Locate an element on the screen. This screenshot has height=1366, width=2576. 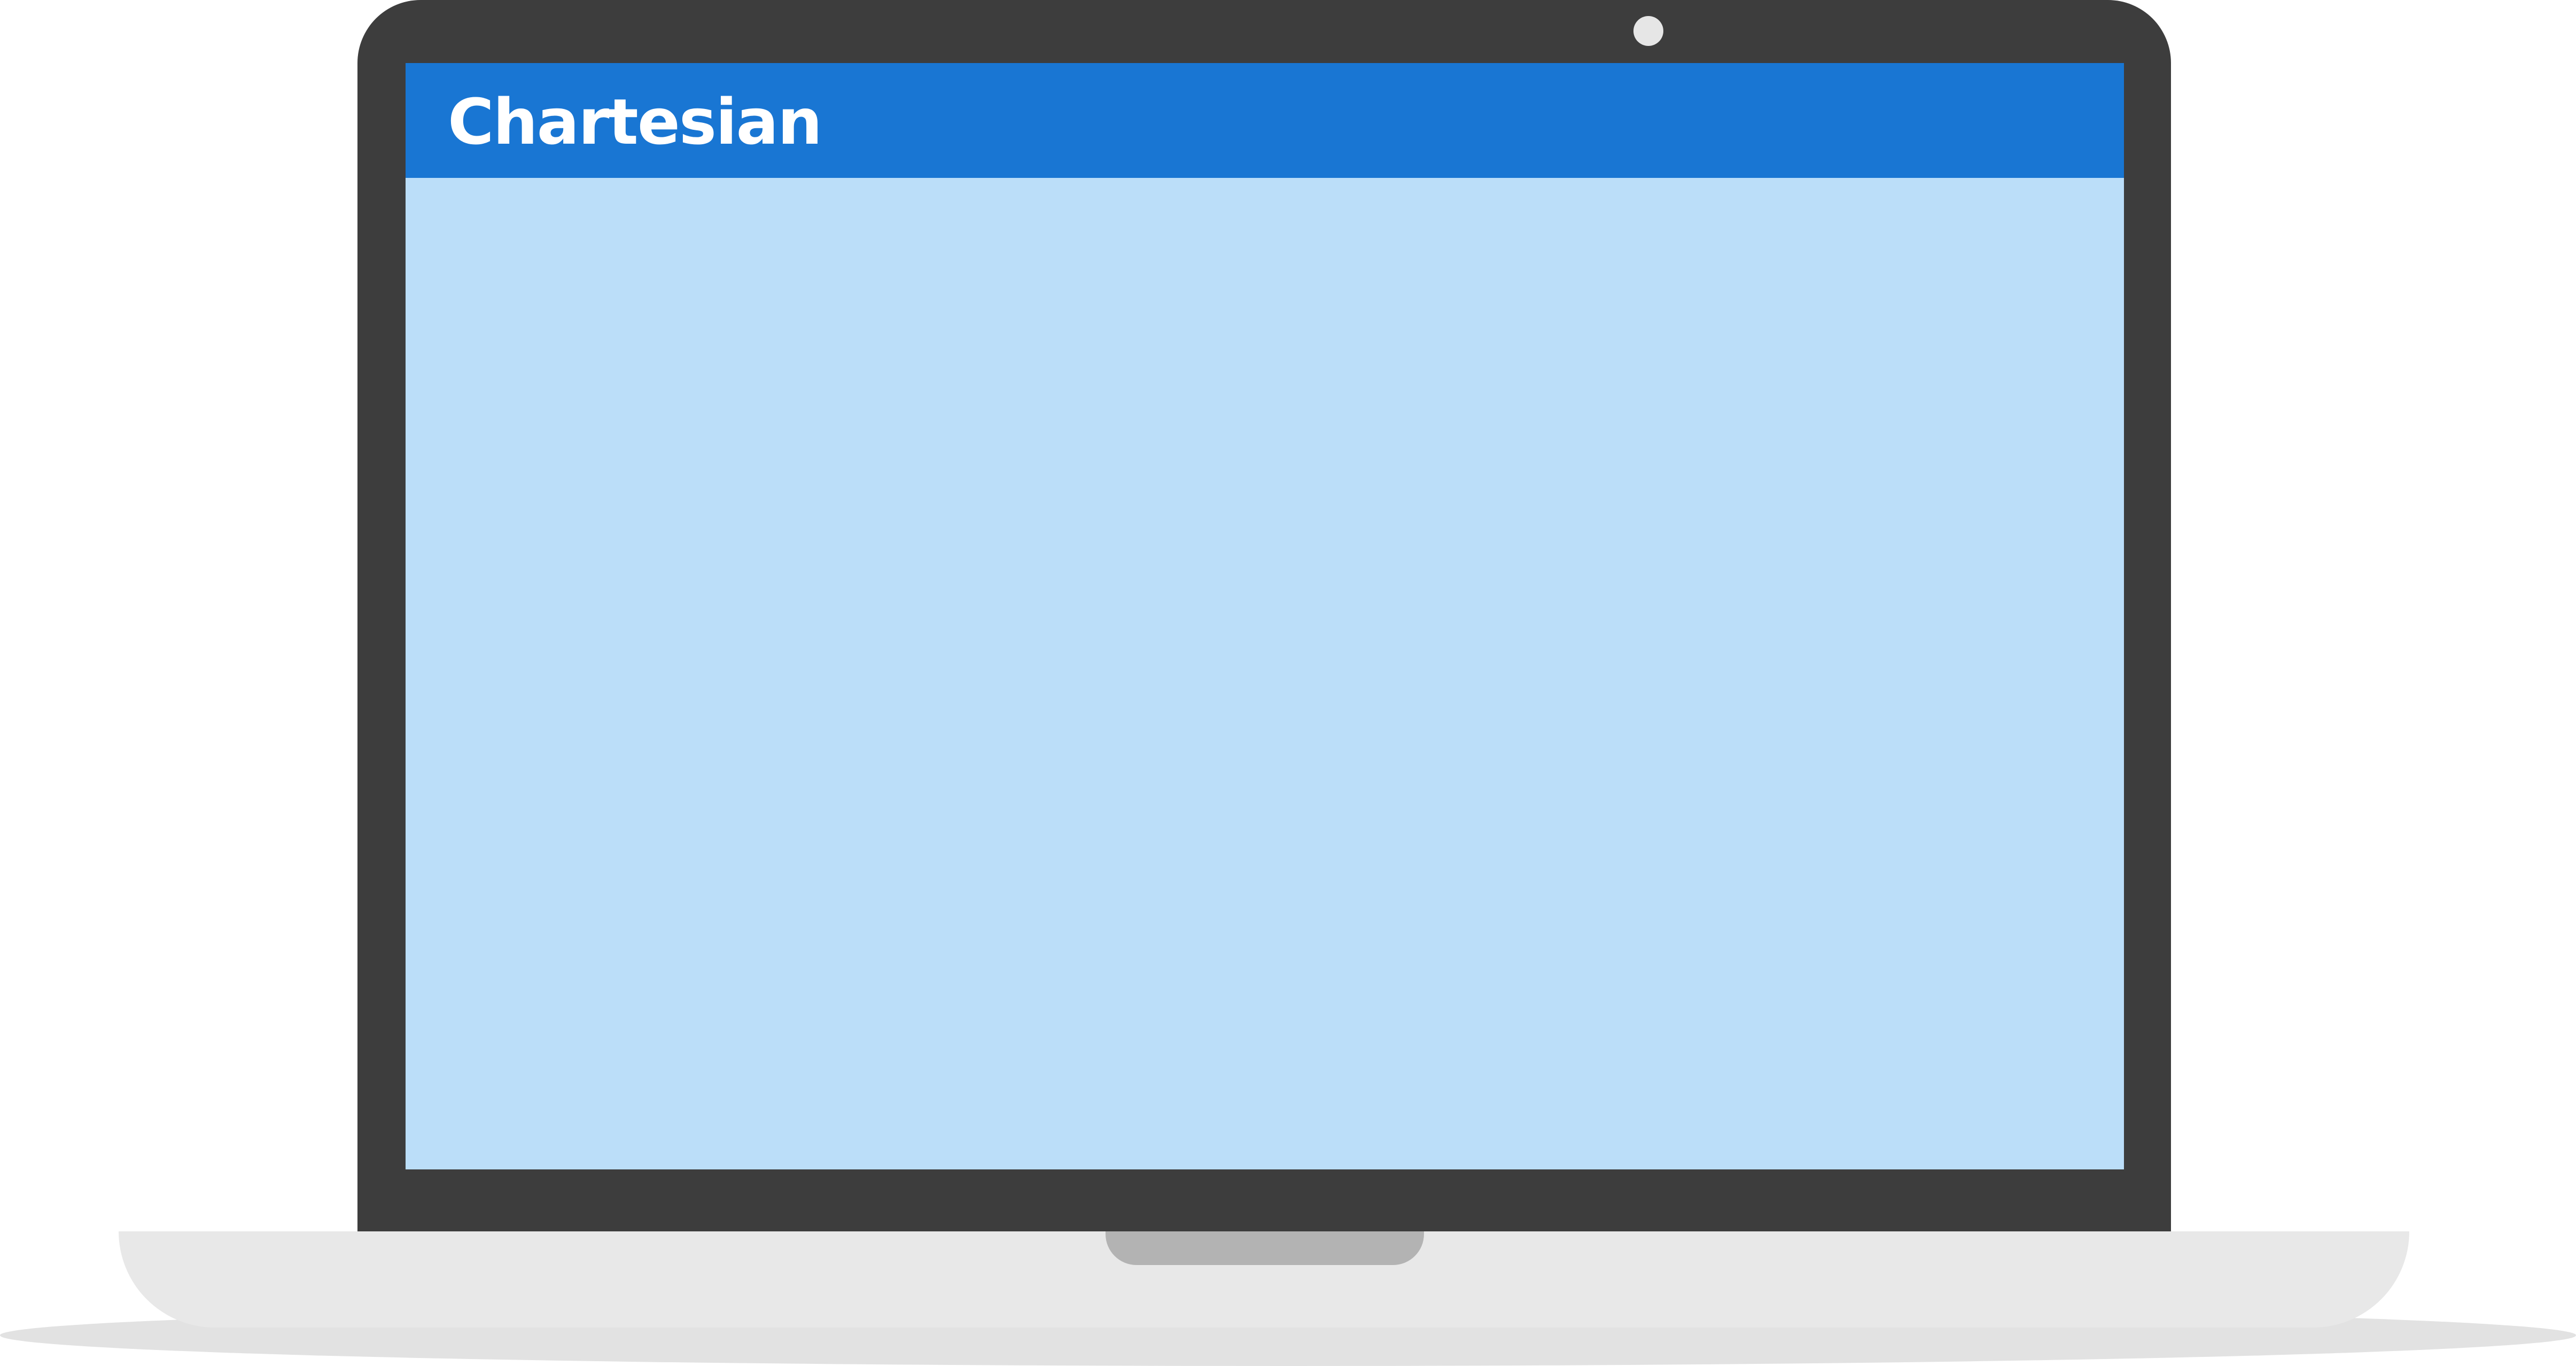
webcam-icon is located at coordinates (1648, 31).